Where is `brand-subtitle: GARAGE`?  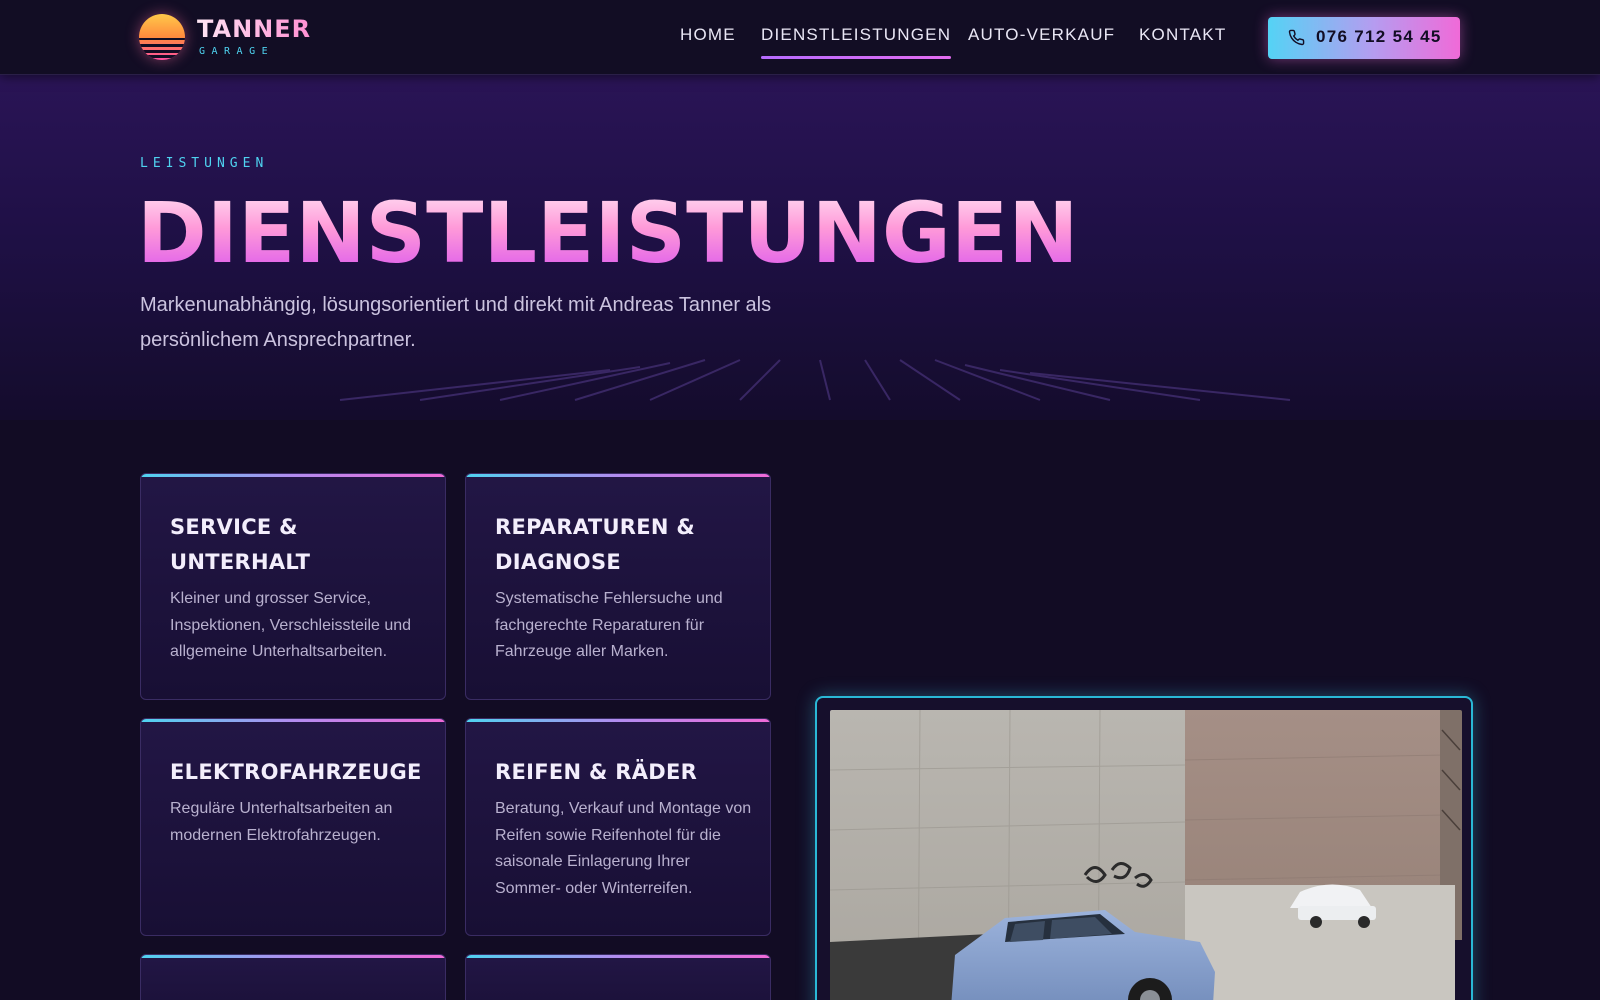
brand-subtitle: GARAGE is located at coordinates (237, 51).